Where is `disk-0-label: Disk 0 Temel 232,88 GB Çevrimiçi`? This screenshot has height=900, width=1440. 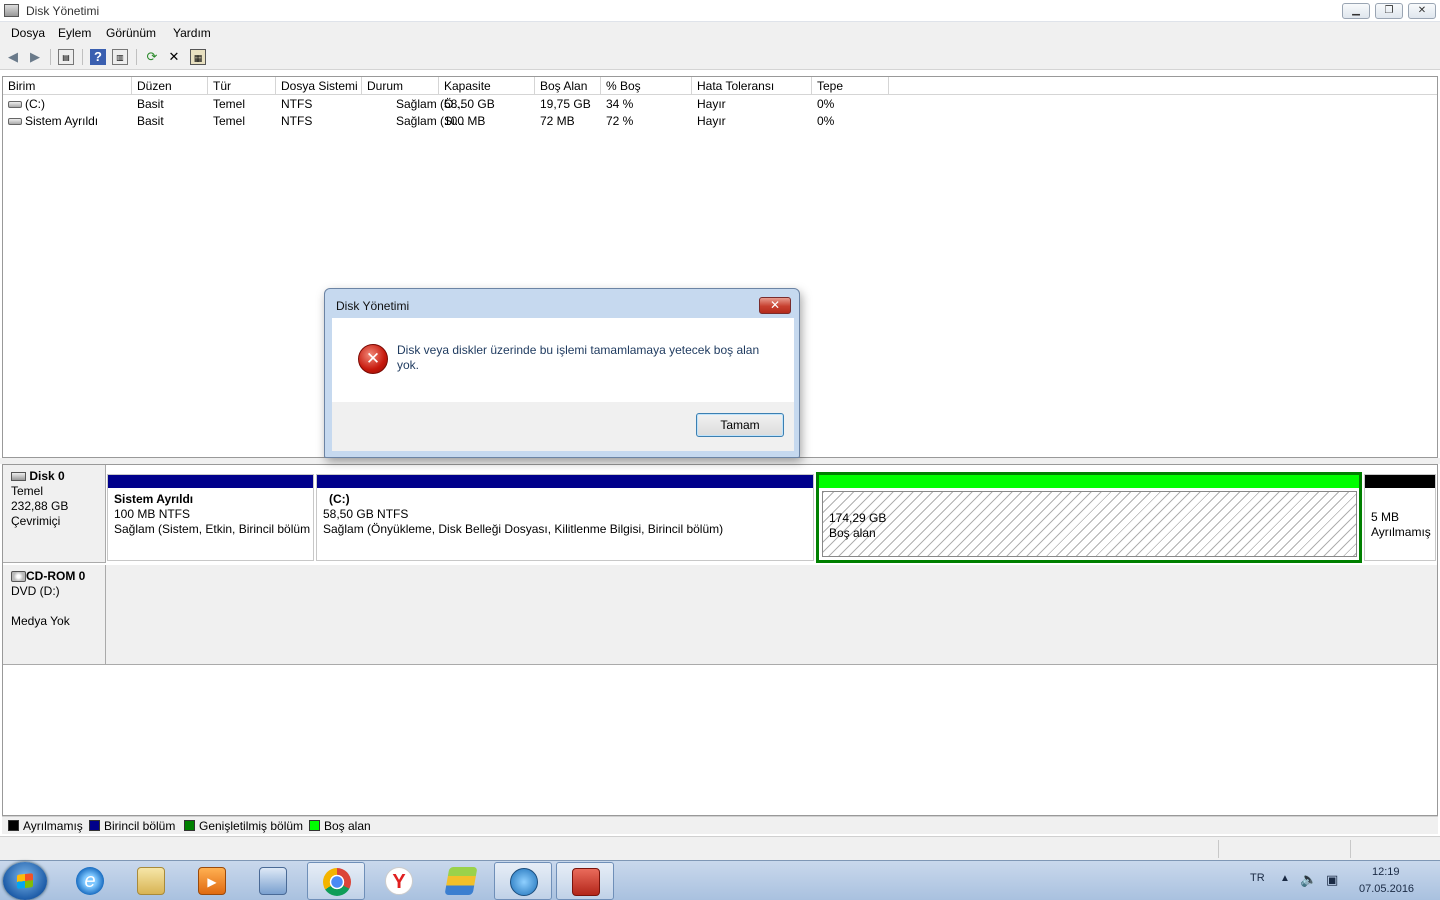 disk-0-label: Disk 0 Temel 232,88 GB Çevrimiçi is located at coordinates (54, 514).